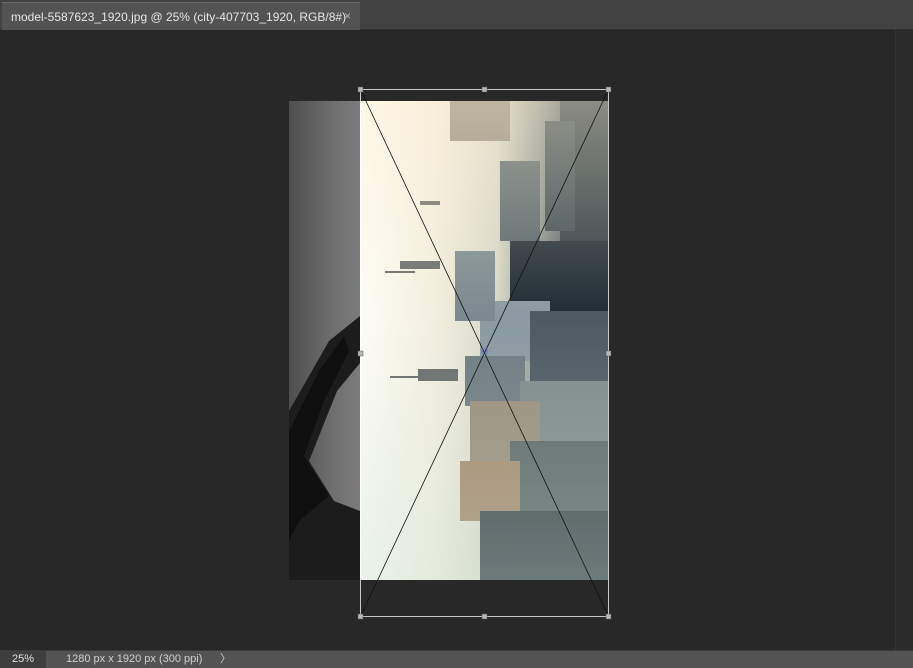  I want to click on transform-handle-right, so click(608, 353).